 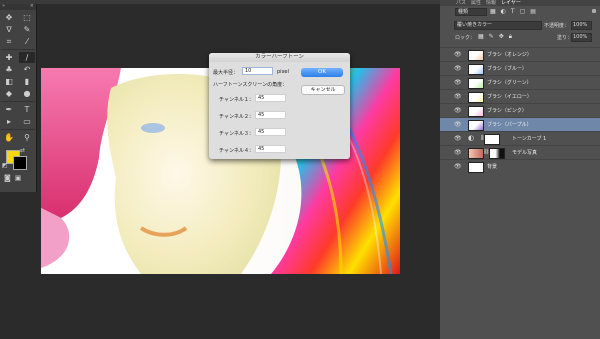 What do you see at coordinates (520, 82) in the screenshot?
I see `layer-row: 👁︎ ブラシ（グリーン）` at bounding box center [520, 82].